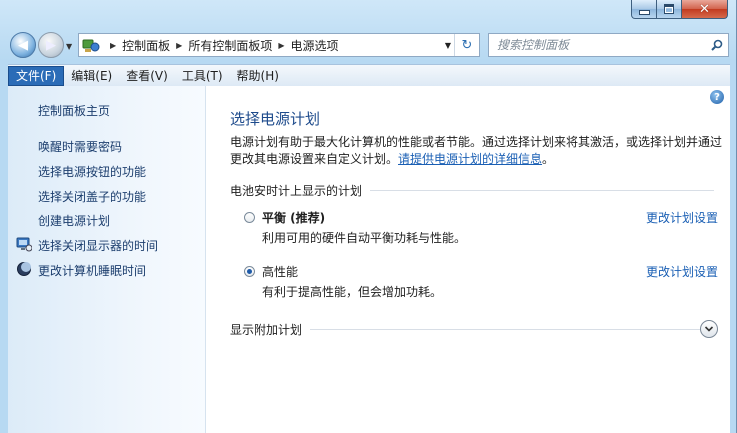 Image resolution: width=737 pixels, height=433 pixels. I want to click on battery-plans-group: 电池安时计上显示的计划, so click(472, 190).